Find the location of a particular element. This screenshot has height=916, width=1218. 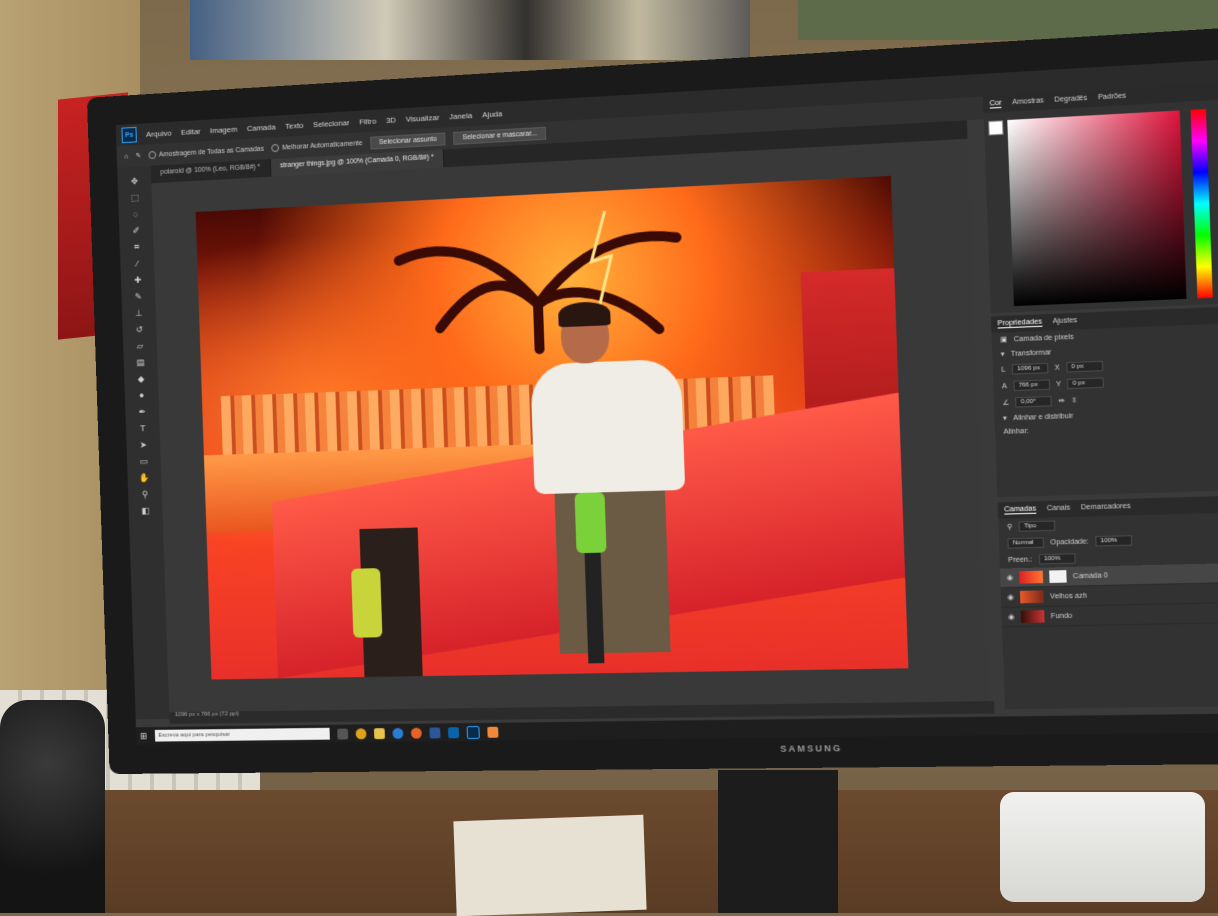

taskbar-search-input: Escreva aqui para pesquisar is located at coordinates (242, 734).